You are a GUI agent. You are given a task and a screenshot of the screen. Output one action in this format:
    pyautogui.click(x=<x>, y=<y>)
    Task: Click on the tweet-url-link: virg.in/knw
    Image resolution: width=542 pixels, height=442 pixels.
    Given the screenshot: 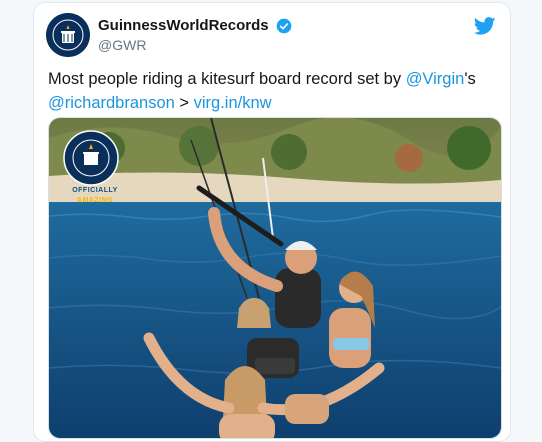 What is the action you would take?
    pyautogui.click(x=233, y=103)
    